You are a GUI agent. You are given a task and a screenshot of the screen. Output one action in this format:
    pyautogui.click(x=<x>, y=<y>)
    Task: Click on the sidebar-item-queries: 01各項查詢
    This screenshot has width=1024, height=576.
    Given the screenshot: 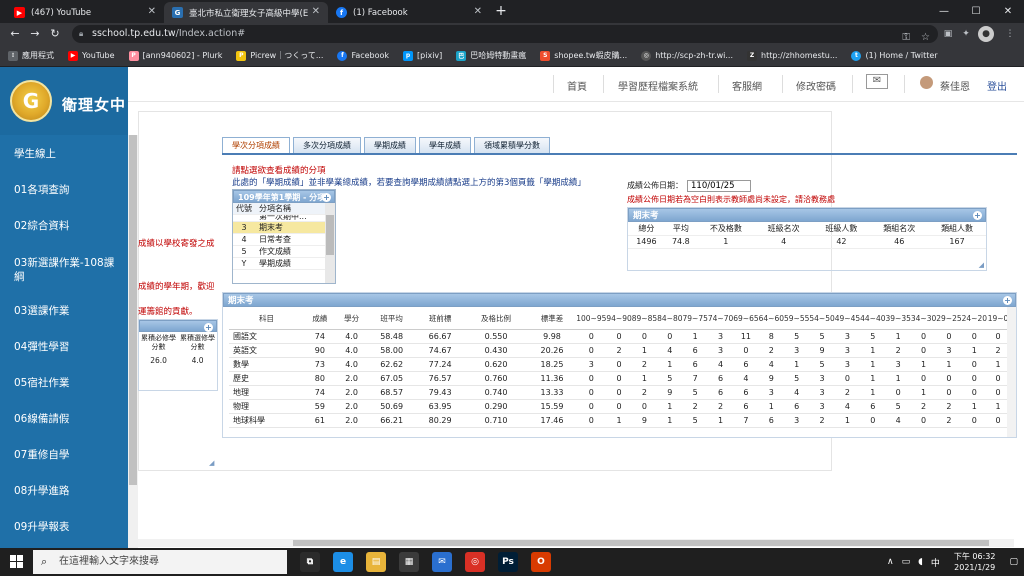 What is the action you would take?
    pyautogui.click(x=64, y=190)
    